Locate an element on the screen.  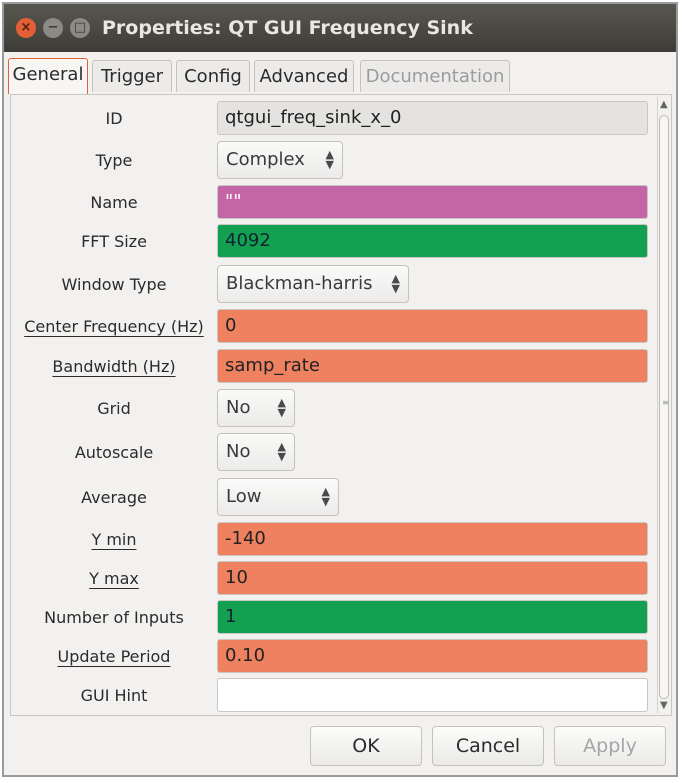
window-type-select-value: Blackman-harris is located at coordinates (299, 283).